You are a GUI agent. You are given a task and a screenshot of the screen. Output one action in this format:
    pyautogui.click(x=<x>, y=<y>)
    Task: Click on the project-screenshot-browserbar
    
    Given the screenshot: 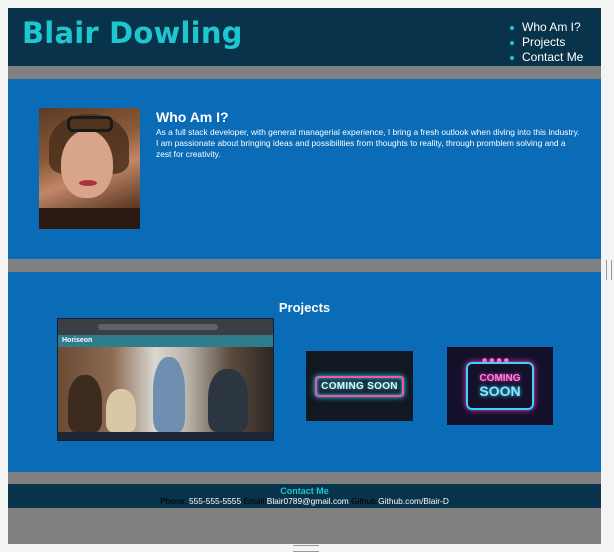 What is the action you would take?
    pyautogui.click(x=165, y=327)
    